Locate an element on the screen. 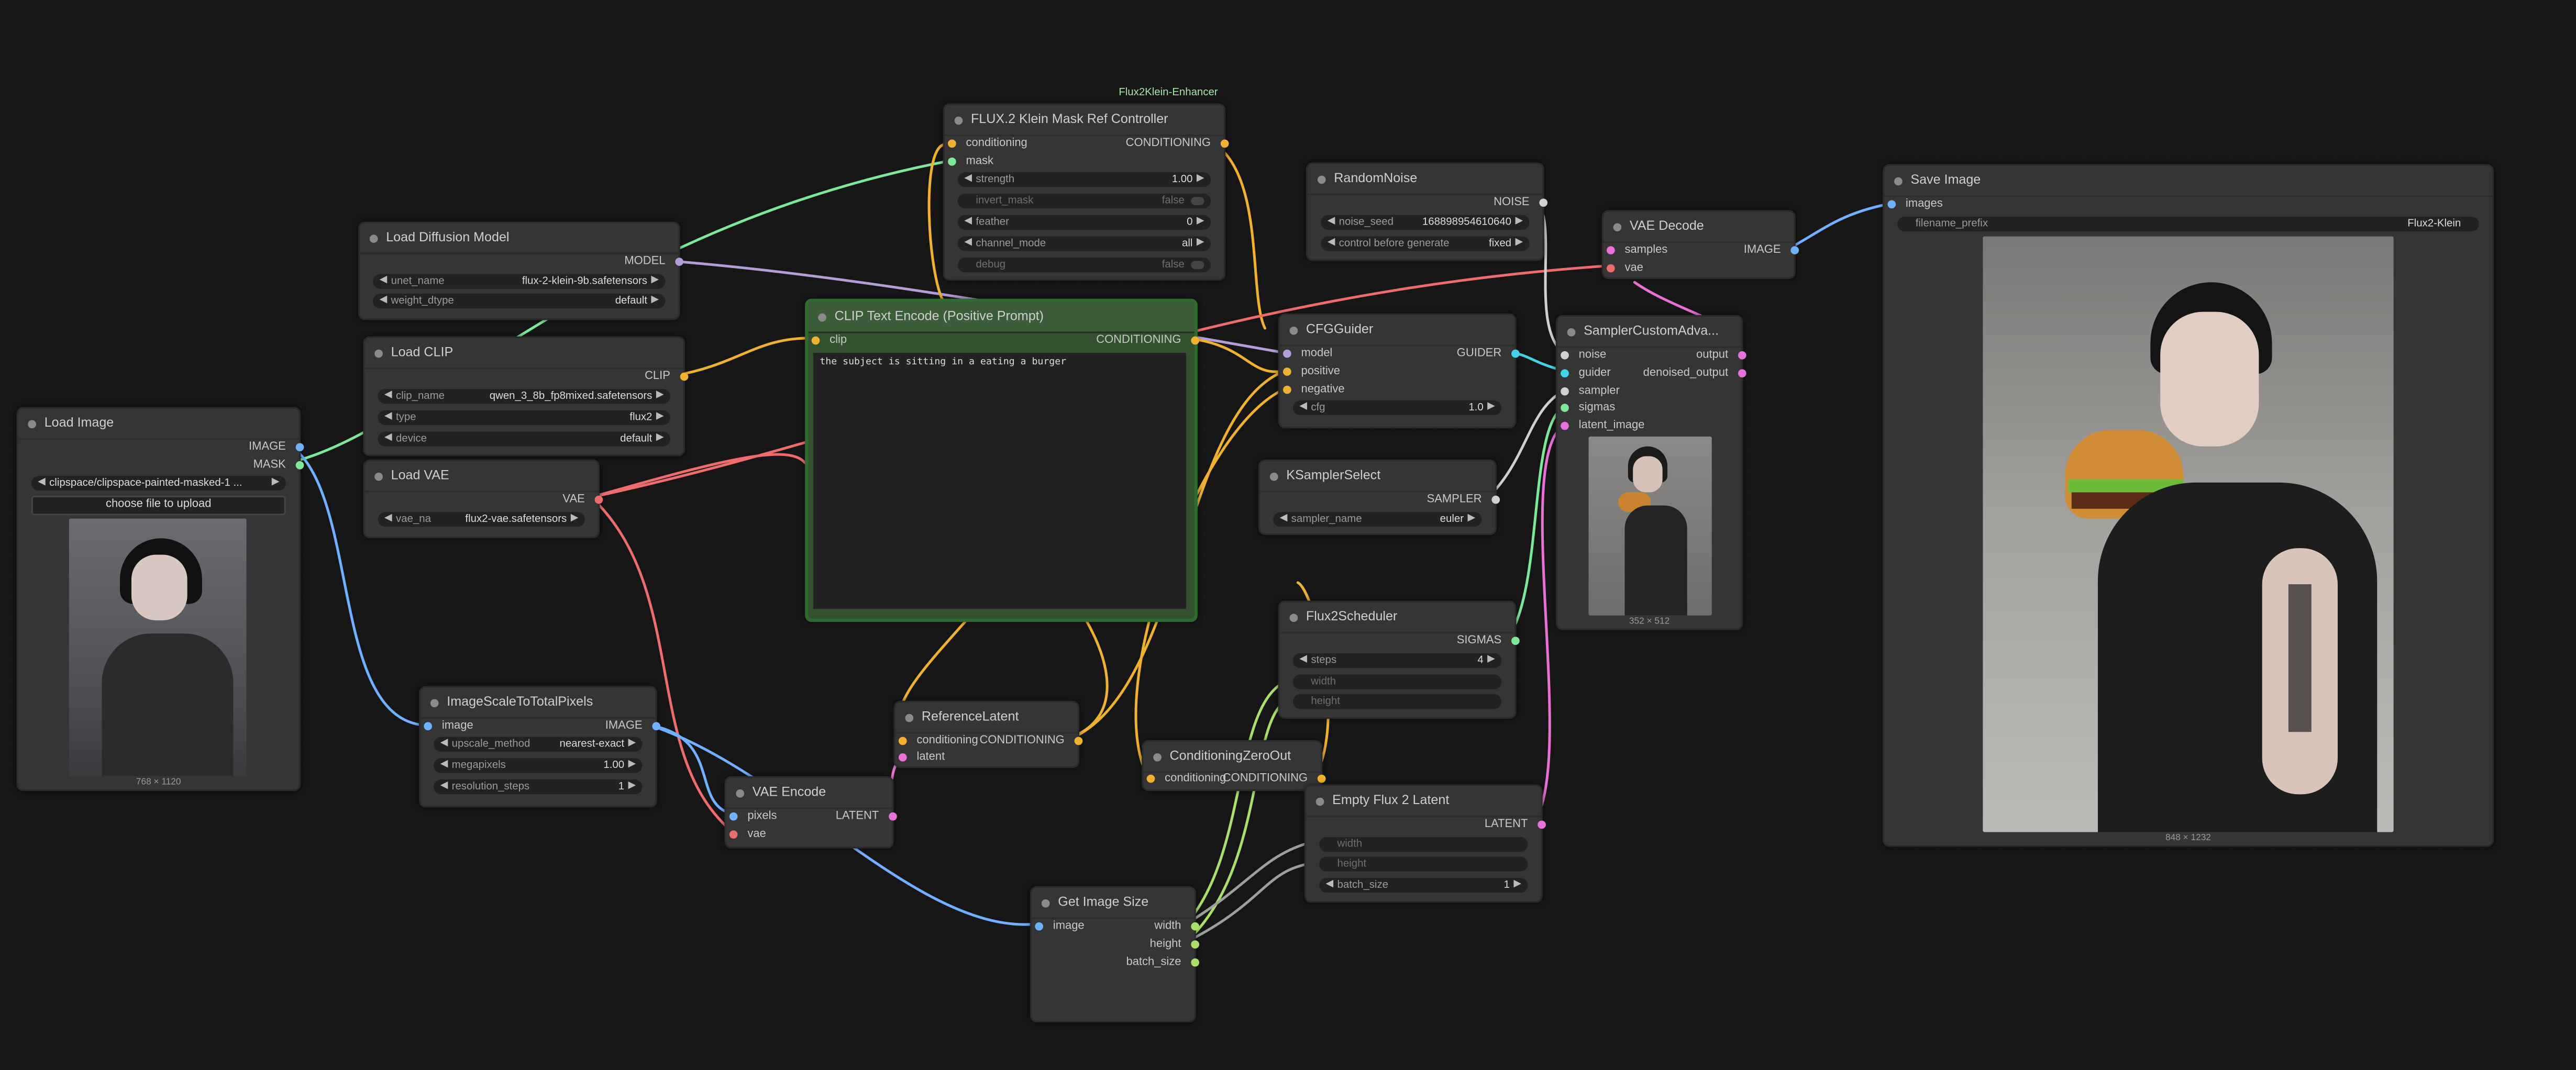 This screenshot has width=2576, height=1070. output-vae: VAE is located at coordinates (582, 500).